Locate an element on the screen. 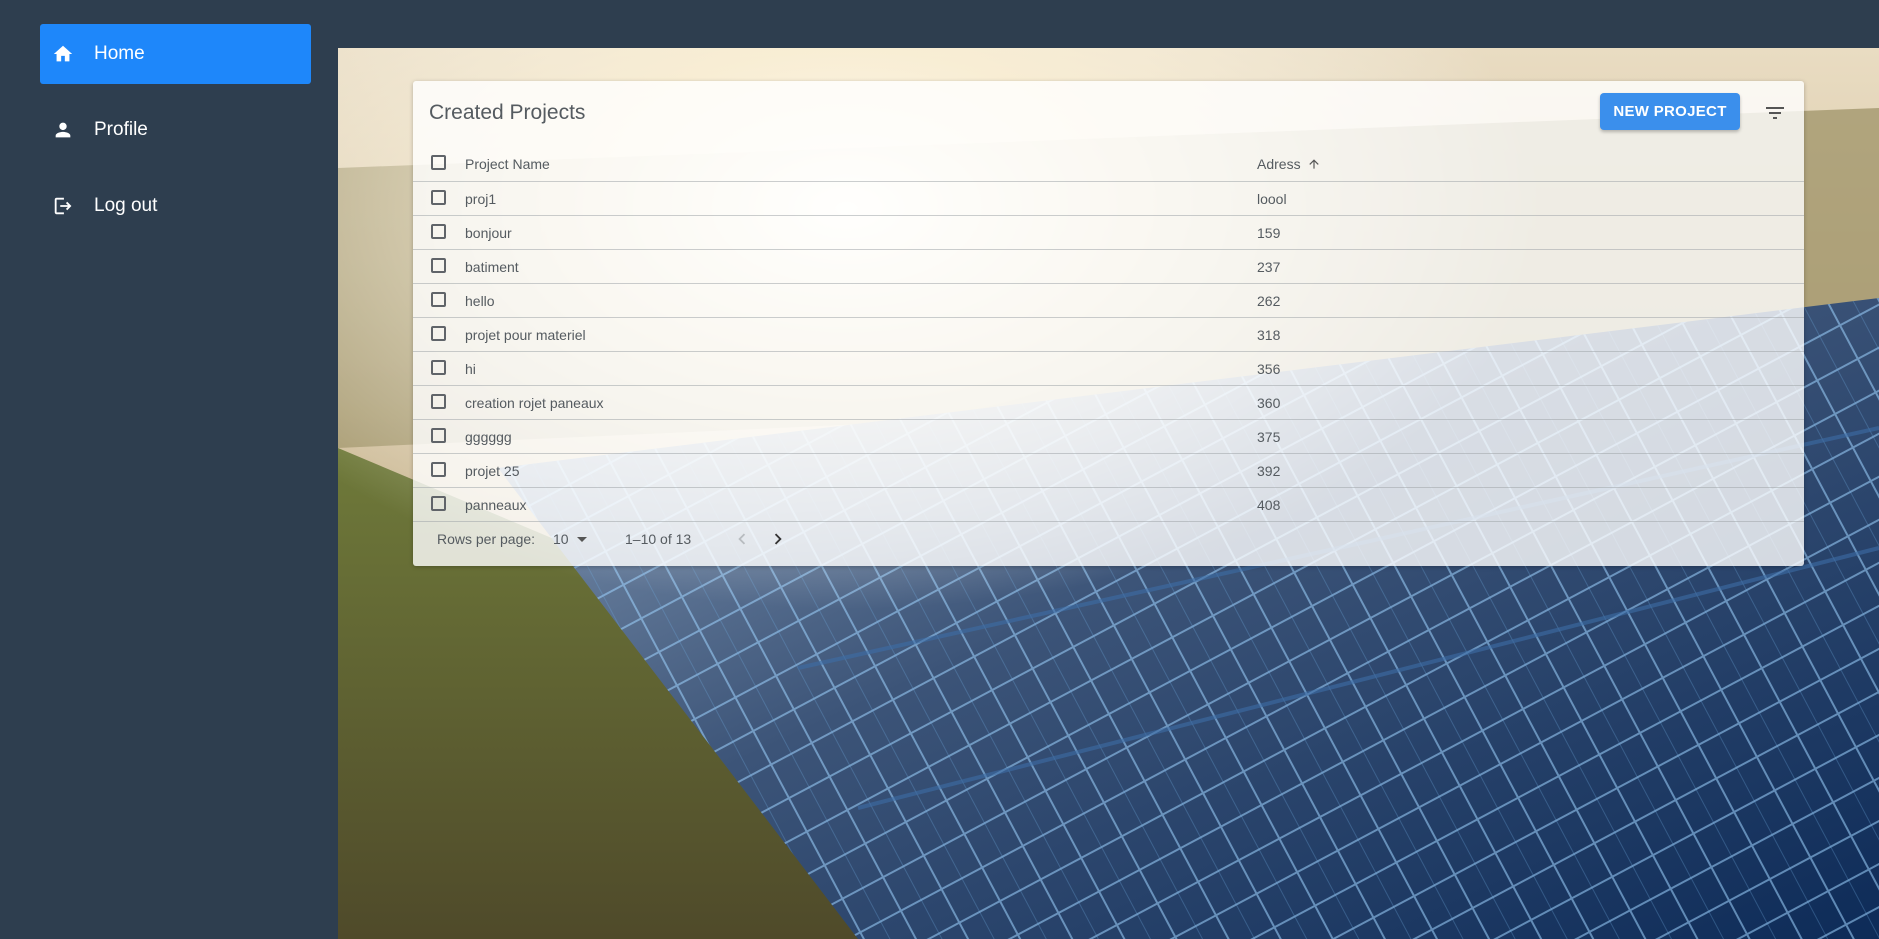 The height and width of the screenshot is (939, 1879). sidebar-item-home: Home is located at coordinates (175, 54).